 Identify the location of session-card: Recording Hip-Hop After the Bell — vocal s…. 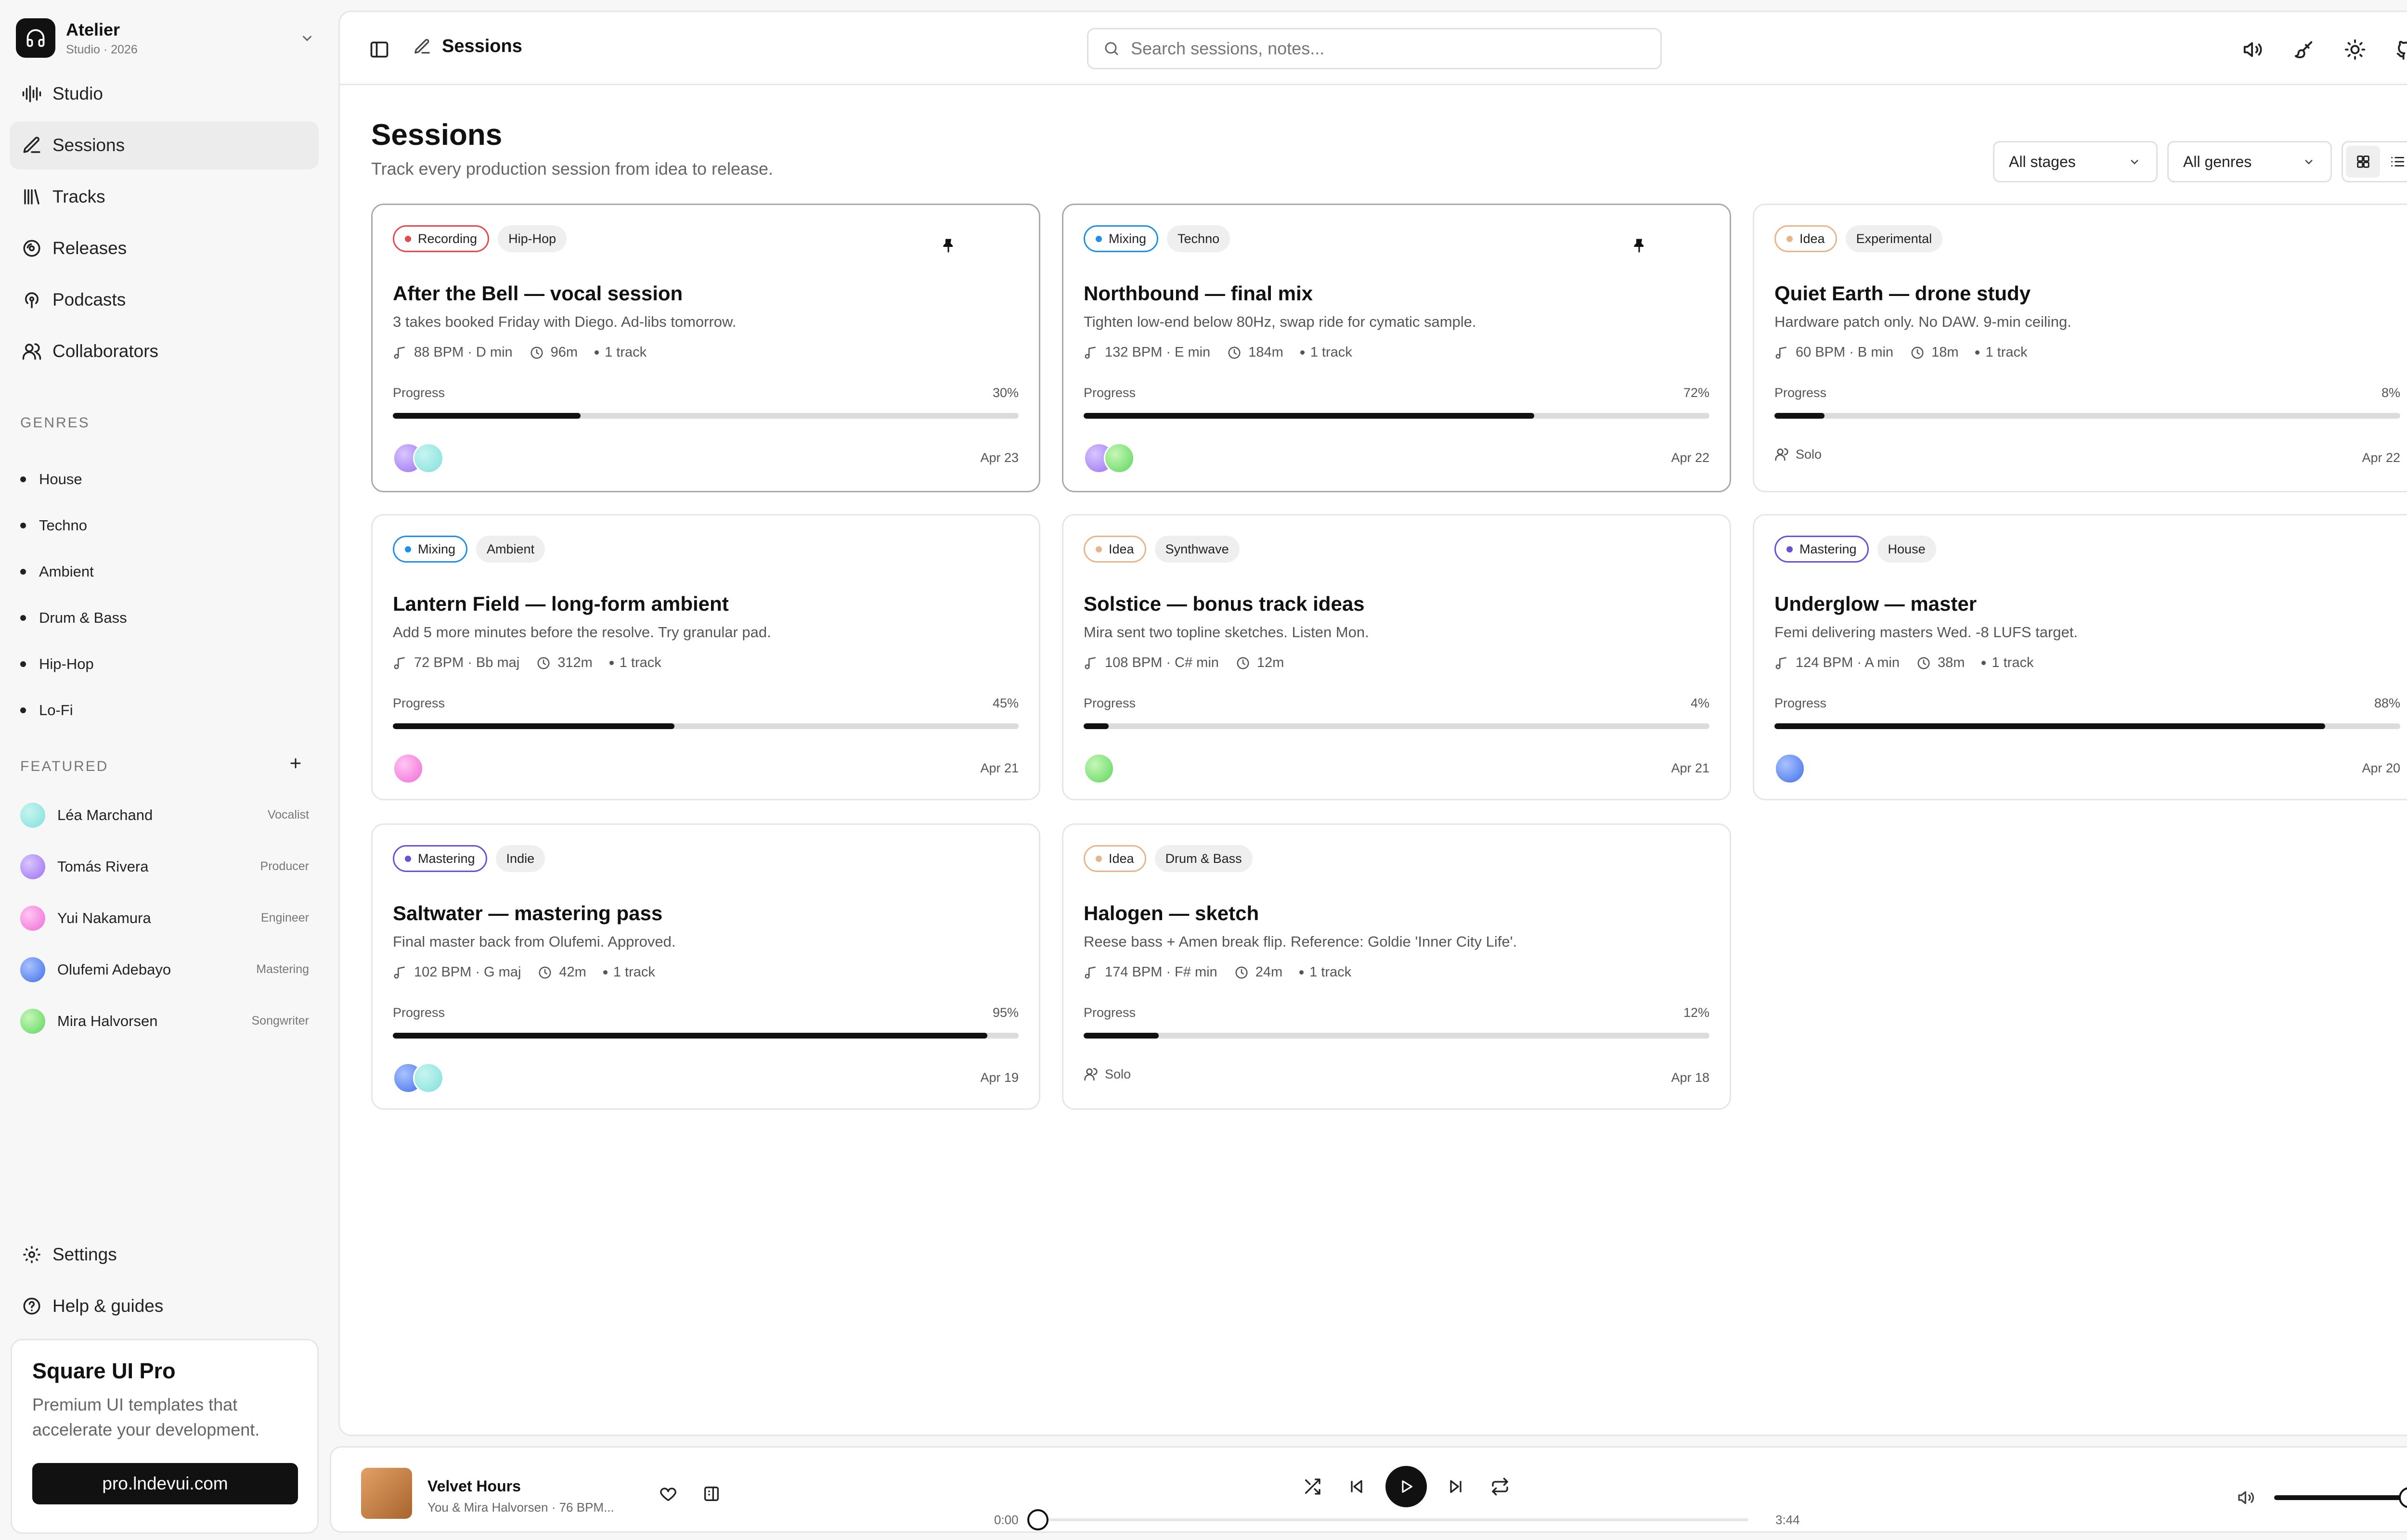
(705, 348).